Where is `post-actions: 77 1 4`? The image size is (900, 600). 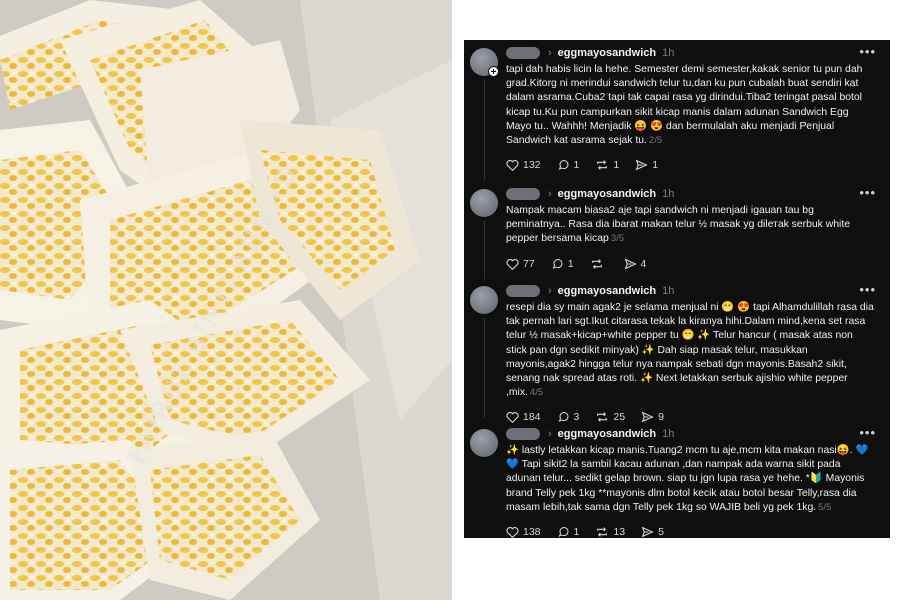
post-actions: 77 1 4 is located at coordinates (693, 264).